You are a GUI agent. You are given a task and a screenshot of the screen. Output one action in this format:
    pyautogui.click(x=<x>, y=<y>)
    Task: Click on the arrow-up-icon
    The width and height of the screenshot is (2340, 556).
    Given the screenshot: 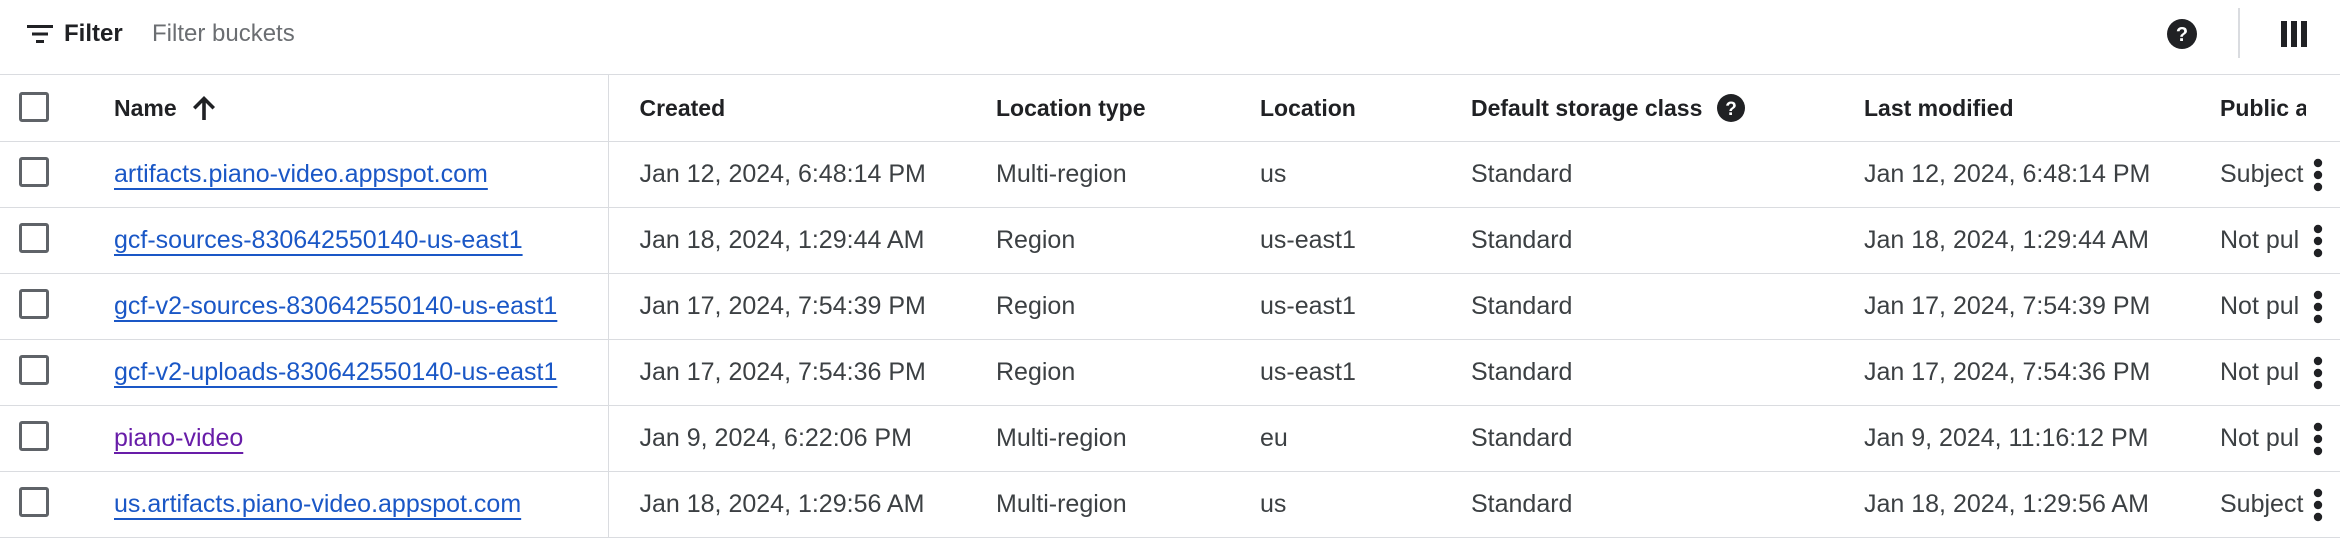 What is the action you would take?
    pyautogui.click(x=204, y=108)
    